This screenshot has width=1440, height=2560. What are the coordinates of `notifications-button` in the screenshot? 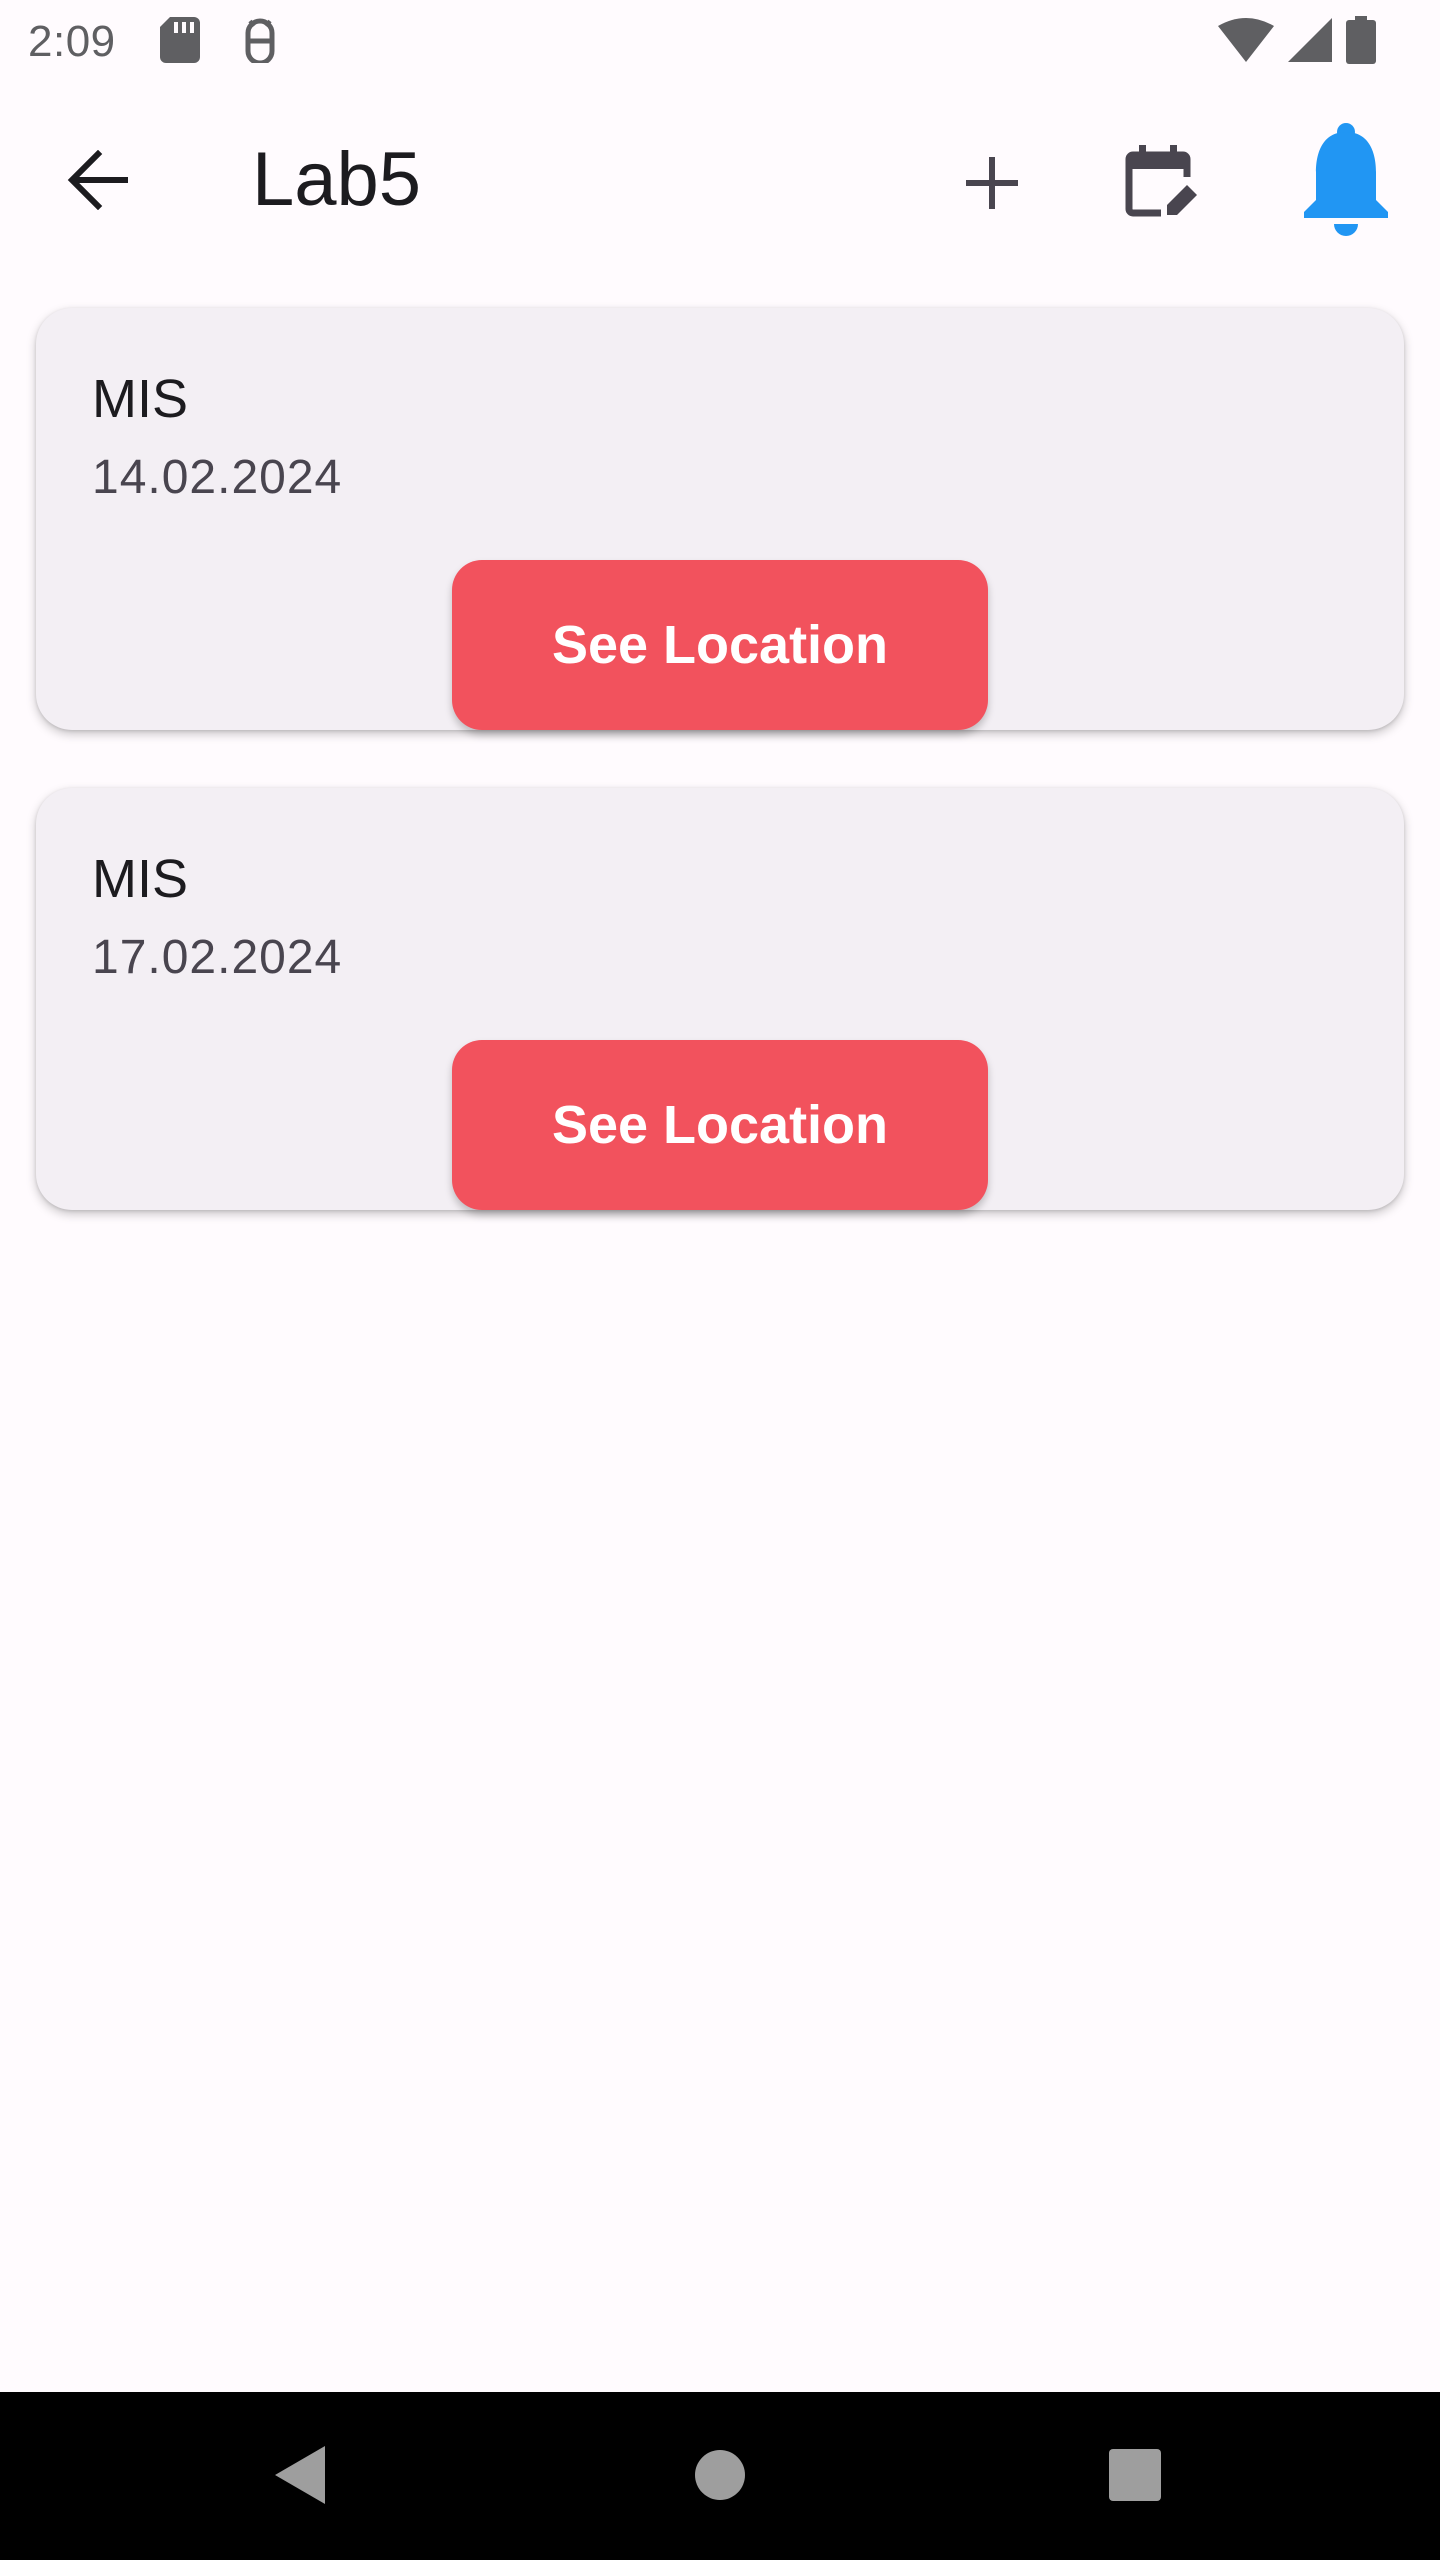 It's located at (1346, 182).